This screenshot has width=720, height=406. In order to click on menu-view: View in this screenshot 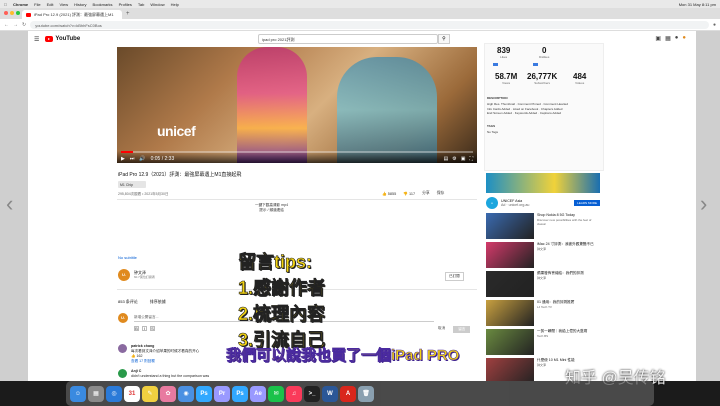, I will do `click(63, 4)`.